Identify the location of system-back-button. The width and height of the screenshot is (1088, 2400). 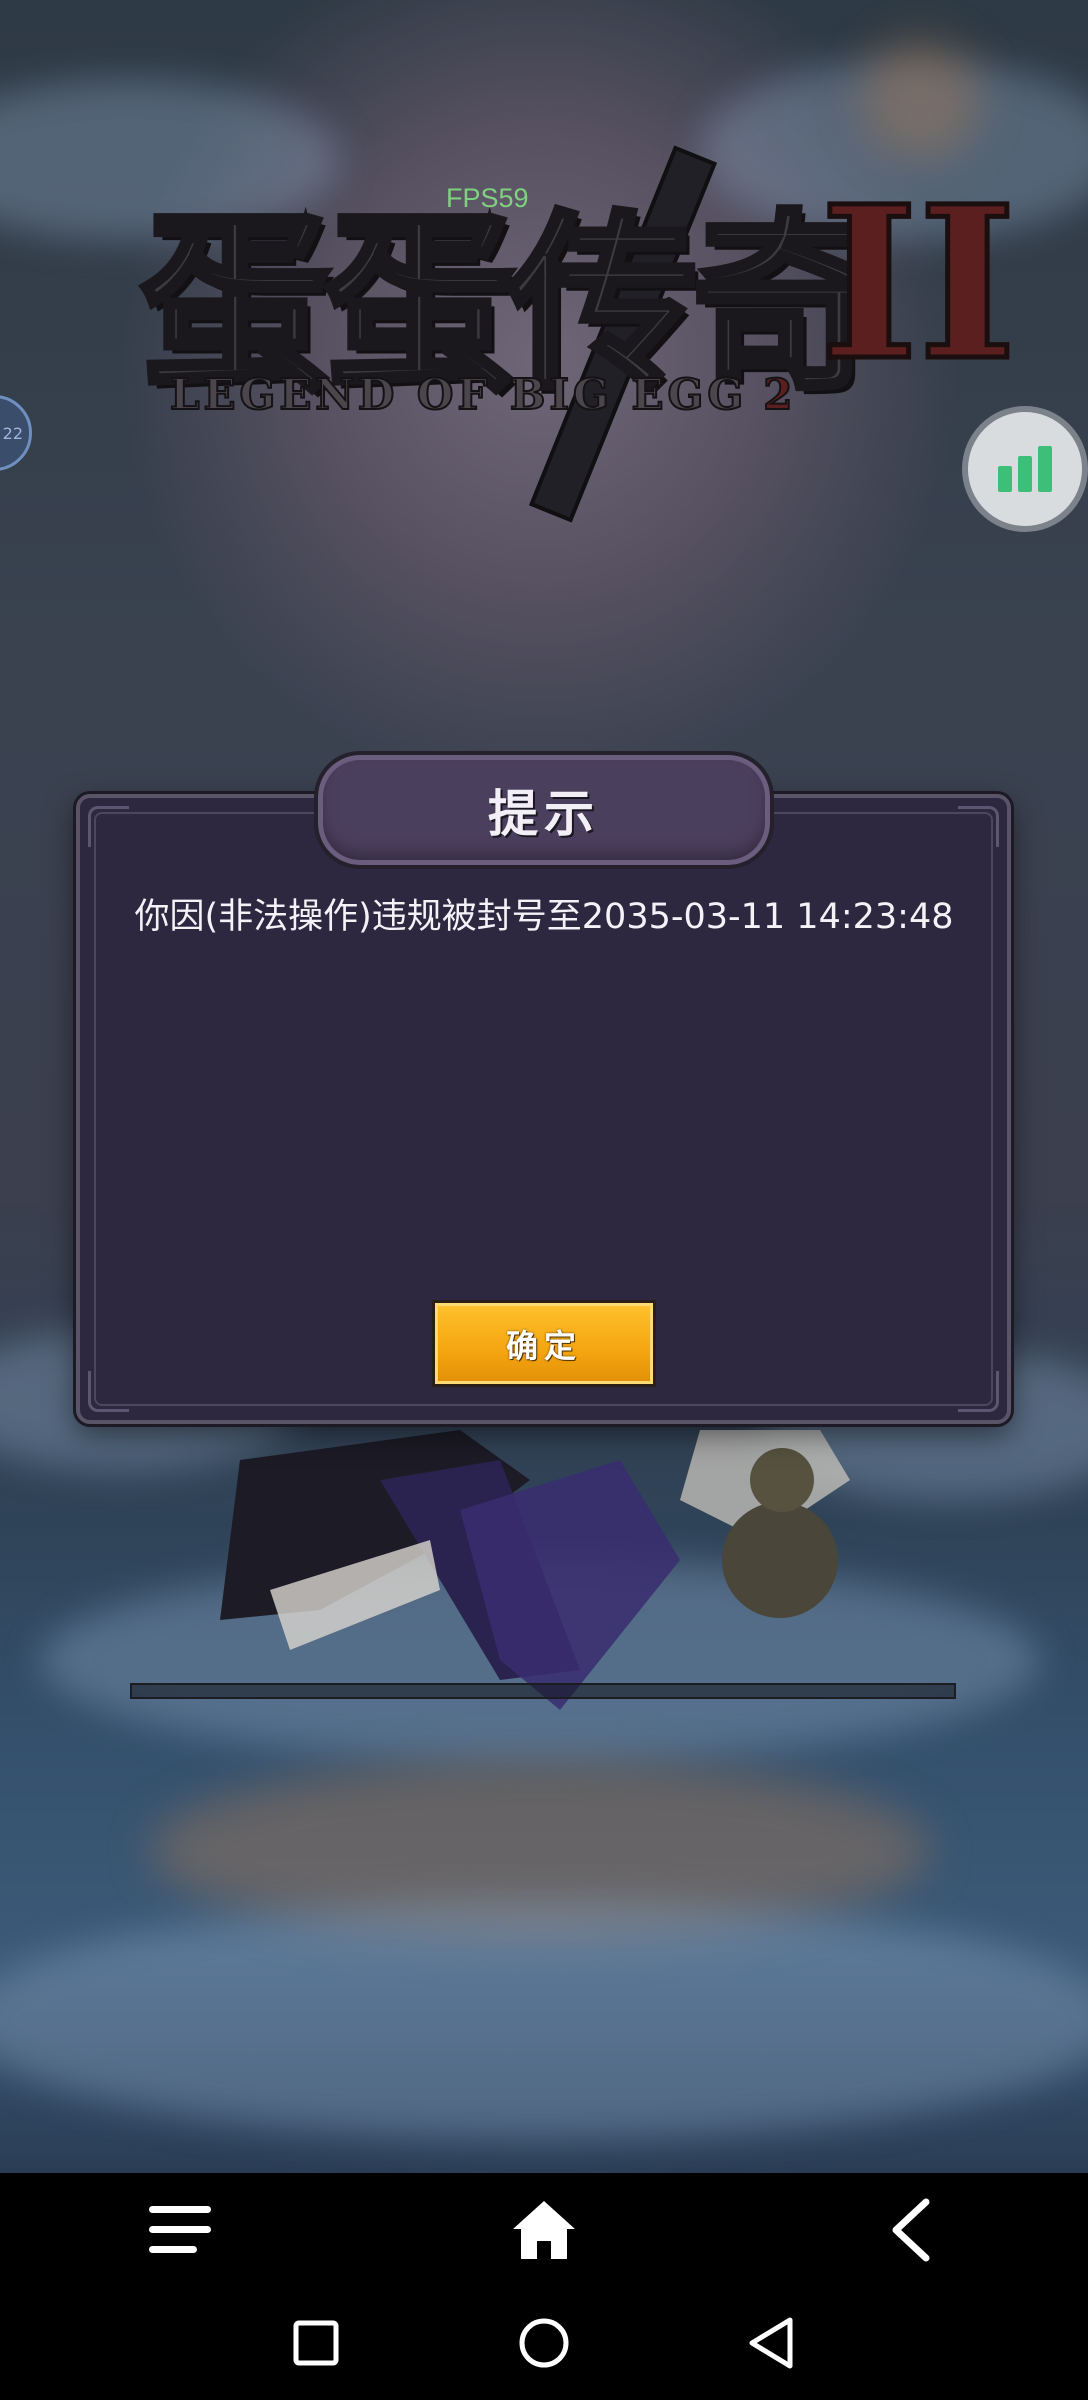
(770, 2343).